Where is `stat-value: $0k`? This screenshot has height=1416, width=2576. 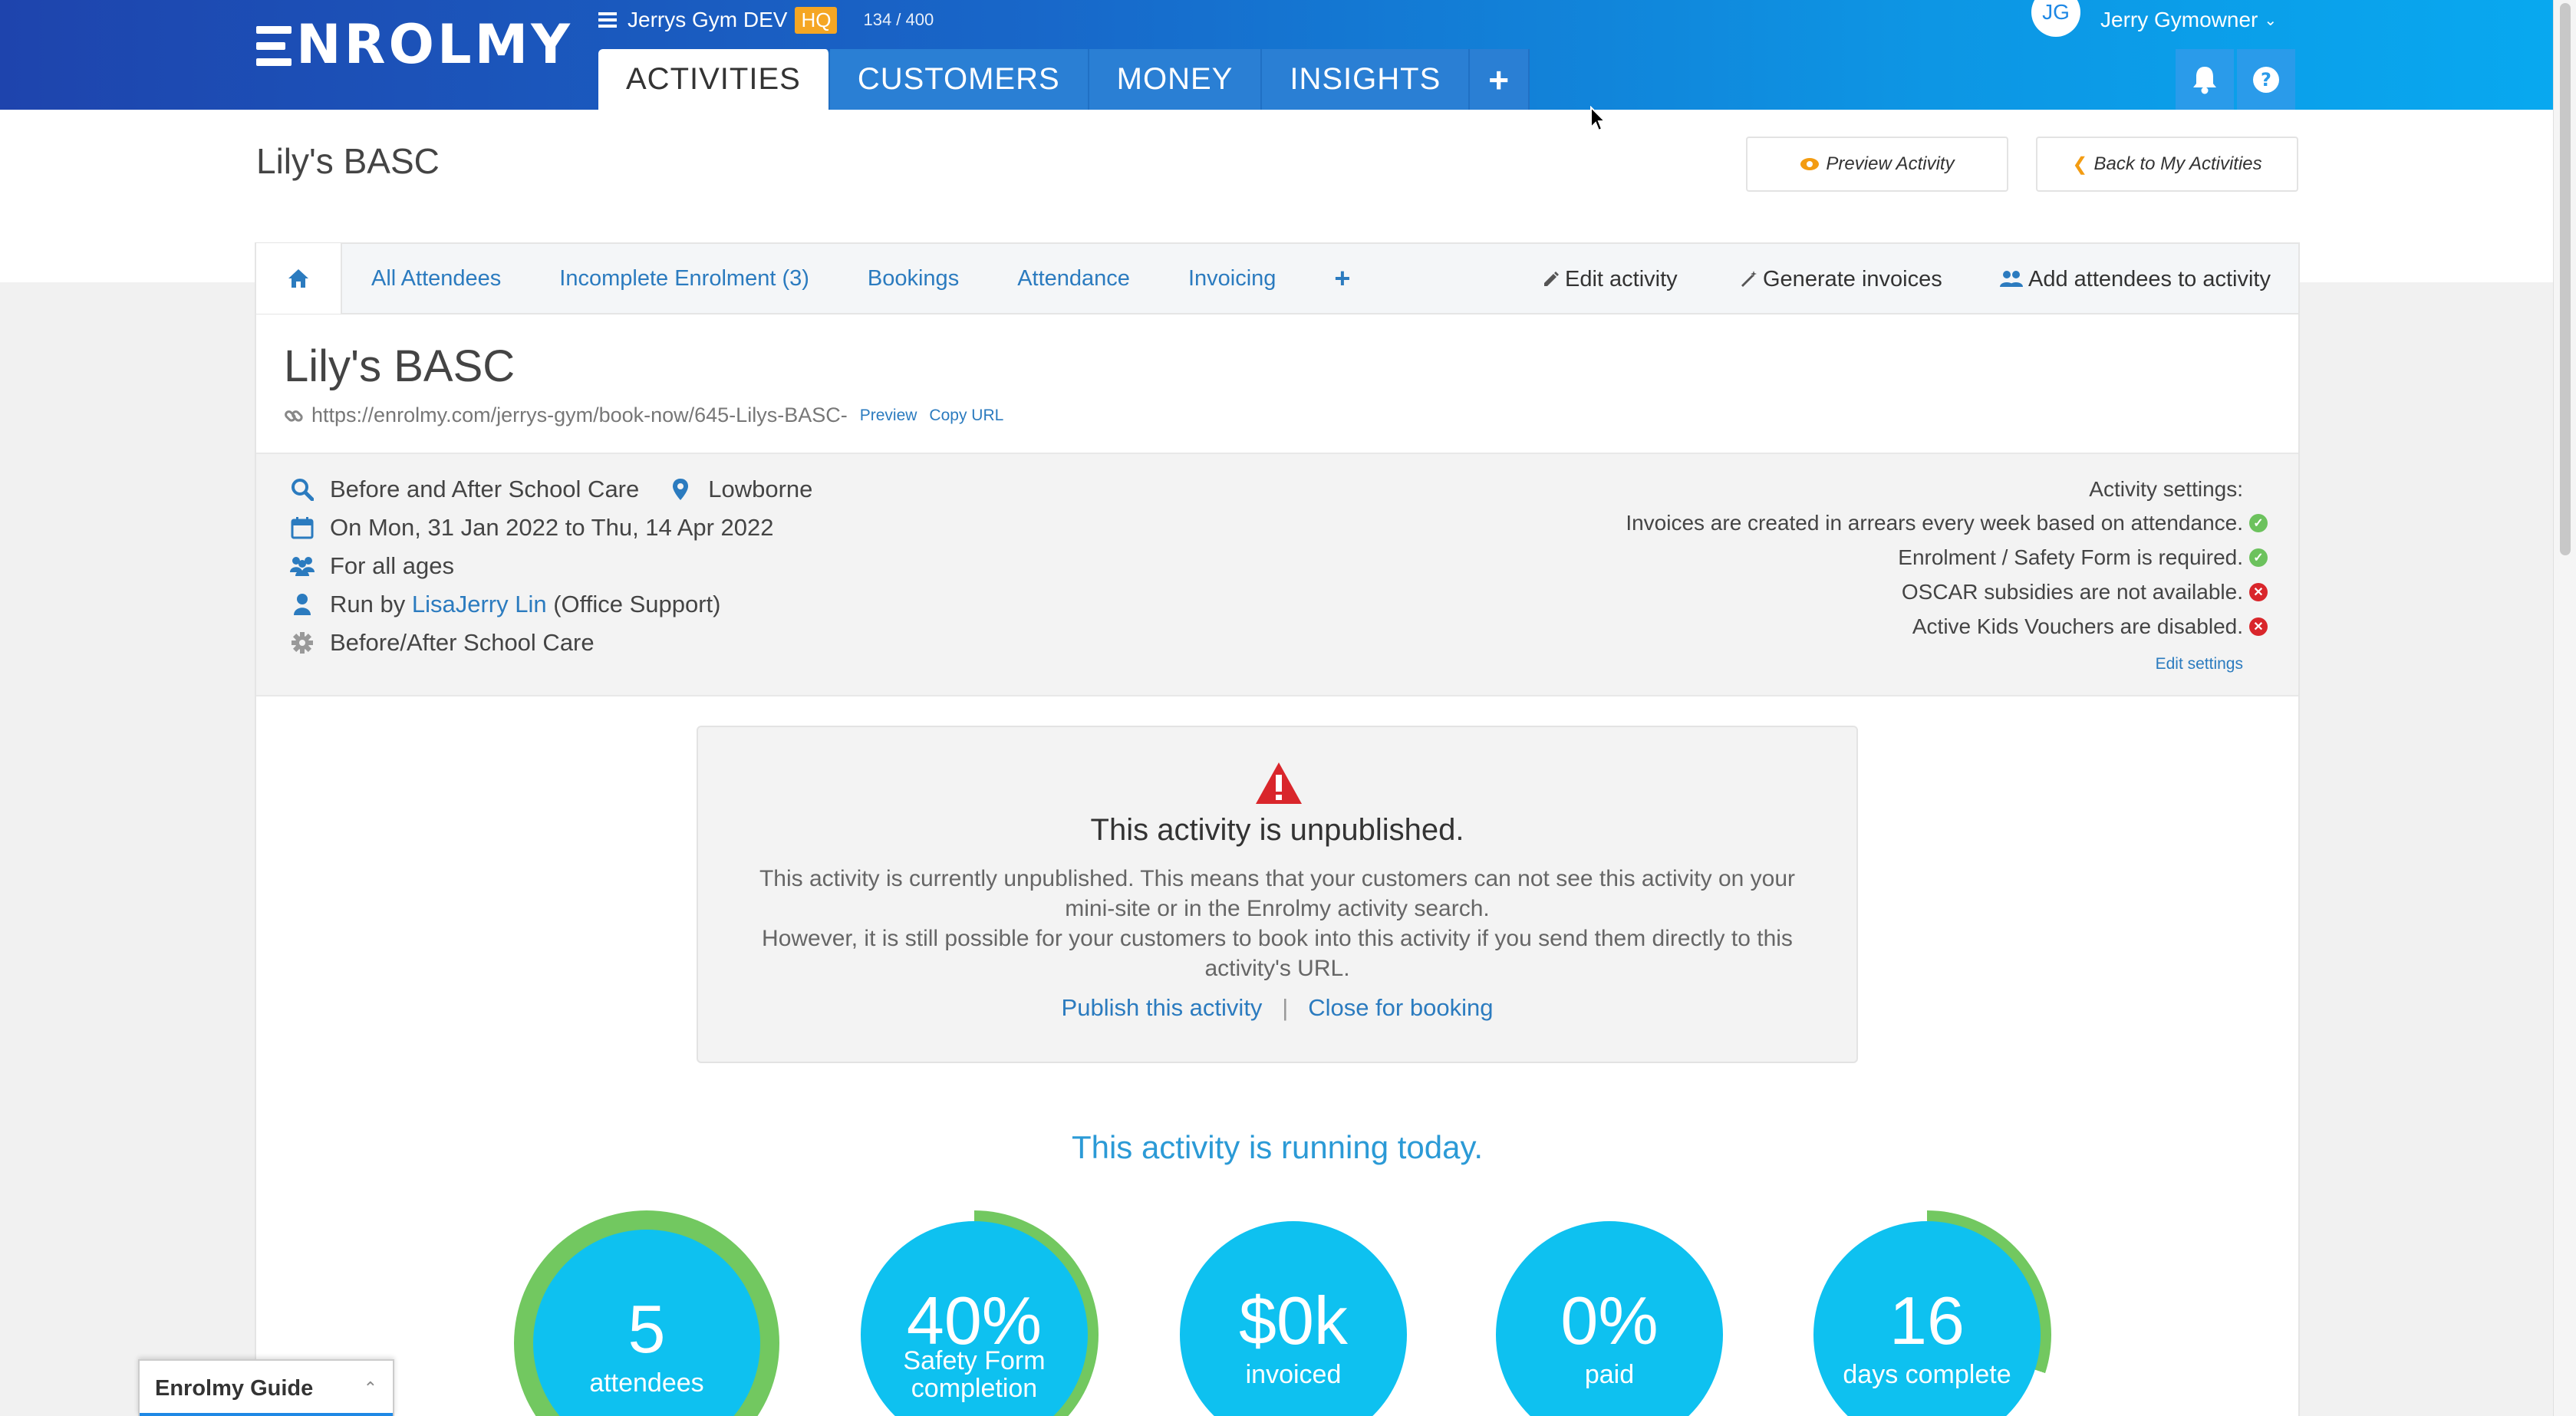
stat-value: $0k is located at coordinates (1293, 1320).